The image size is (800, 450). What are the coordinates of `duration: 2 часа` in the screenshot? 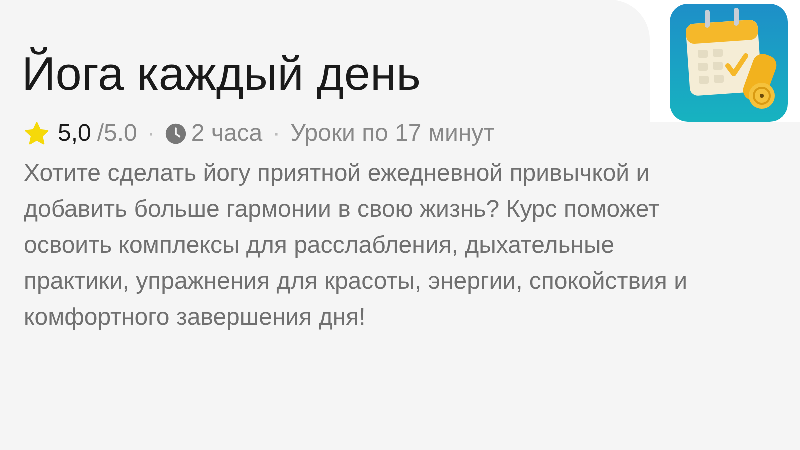 It's located at (227, 134).